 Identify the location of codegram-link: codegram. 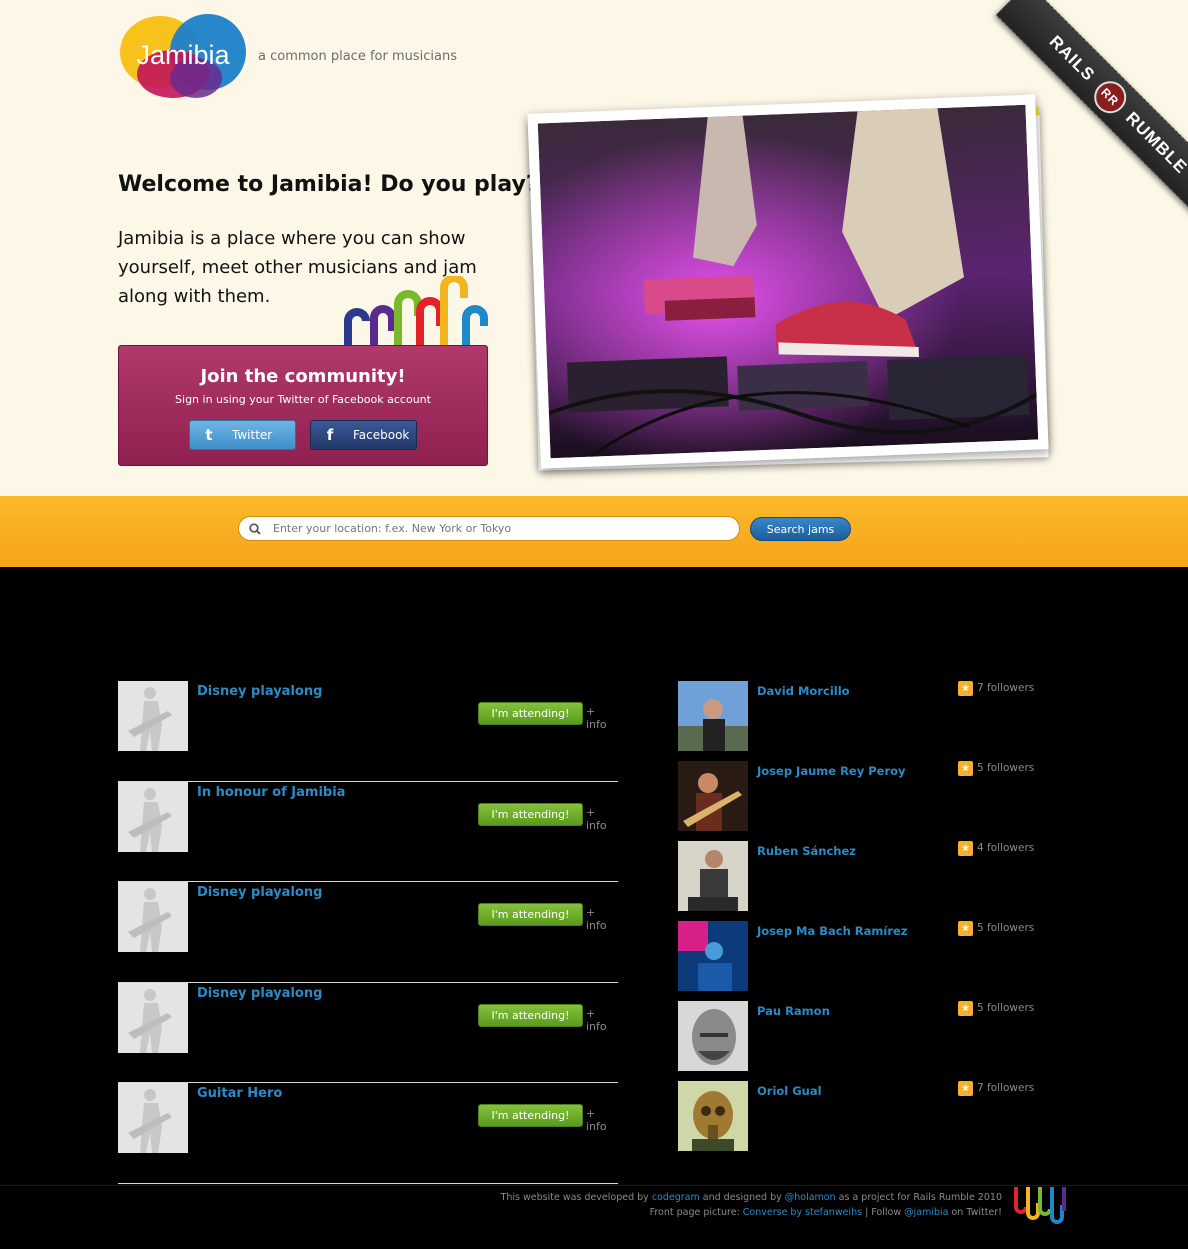
(676, 1197).